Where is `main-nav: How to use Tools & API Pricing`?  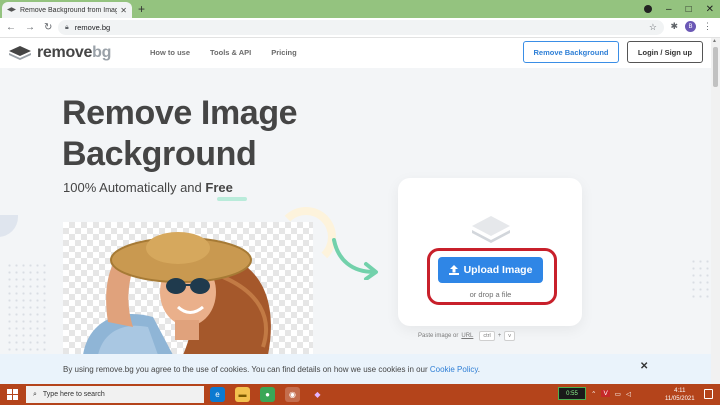
main-nav: How to use Tools & API Pricing is located at coordinates (223, 52).